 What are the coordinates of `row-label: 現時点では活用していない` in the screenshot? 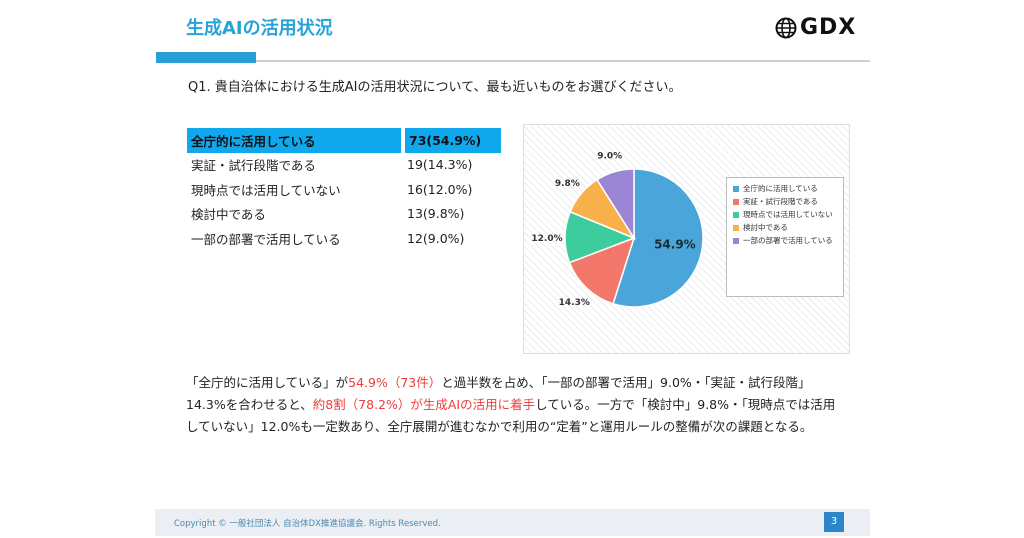 It's located at (266, 190).